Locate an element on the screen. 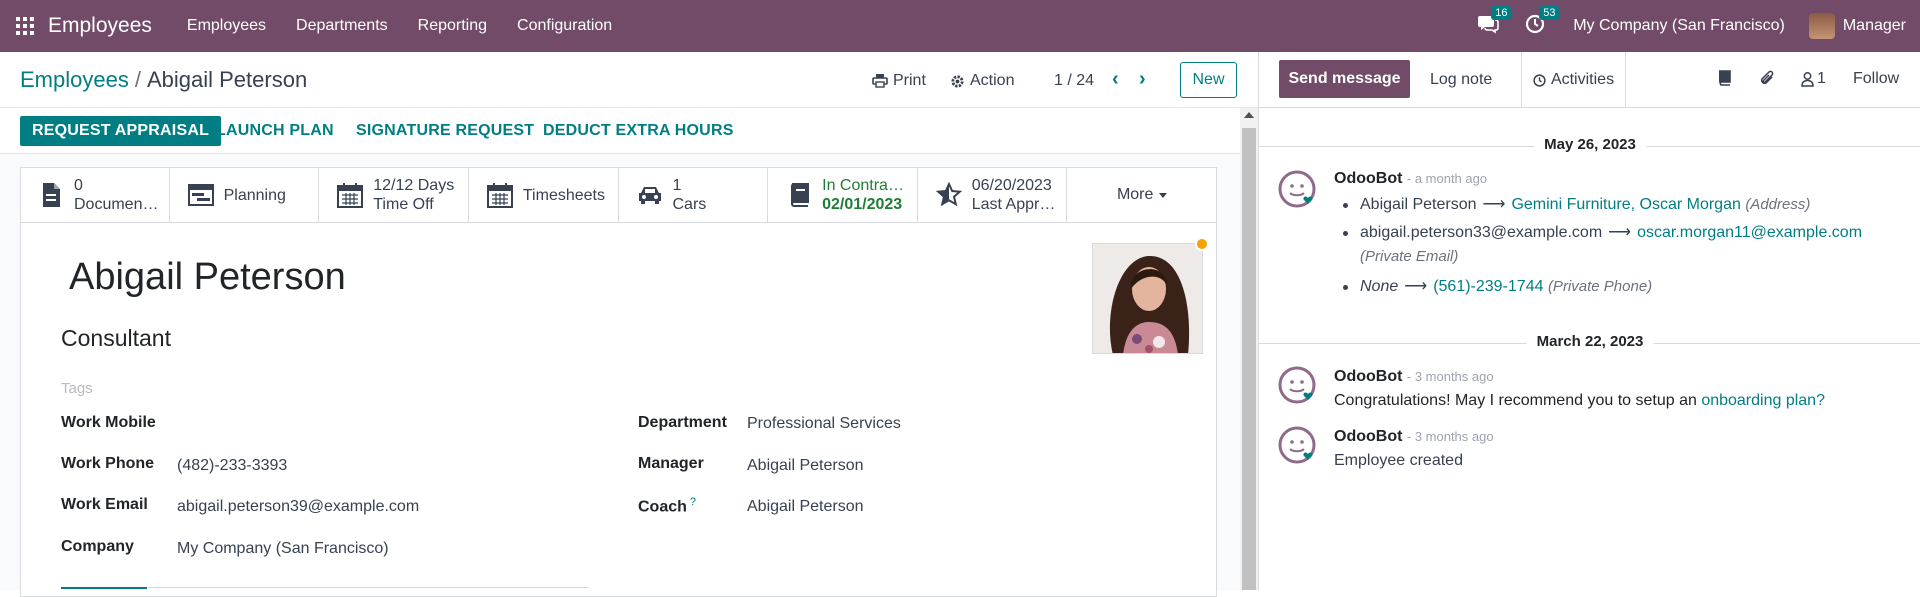  messages-count-badge: 16 is located at coordinates (1501, 13).